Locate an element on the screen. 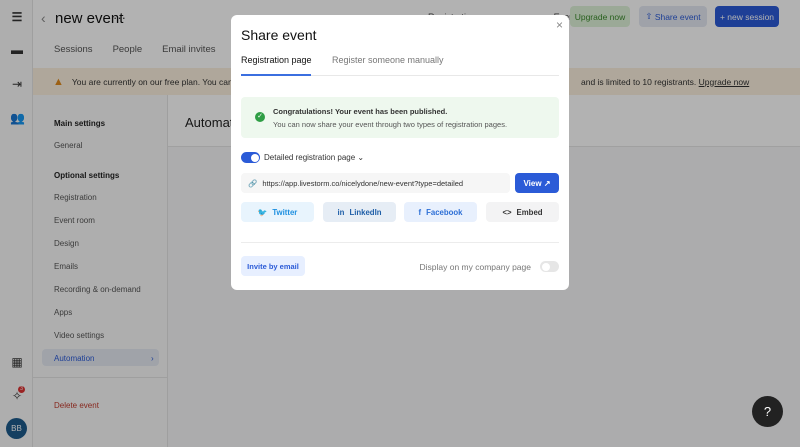  view-button: View ↗ is located at coordinates (537, 183).